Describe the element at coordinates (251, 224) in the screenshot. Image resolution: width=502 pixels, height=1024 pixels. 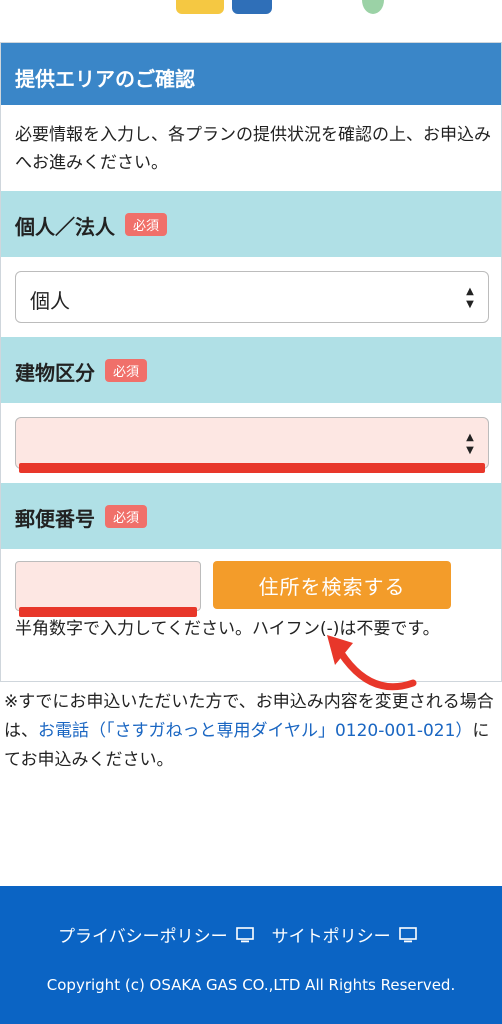
I see `section-entity-type: 個人／法人 必須` at that location.